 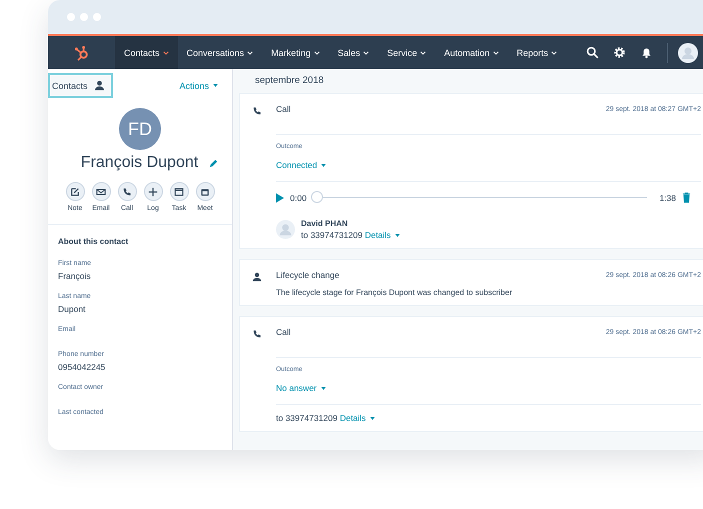 I want to click on duration: 1:38, so click(x=667, y=197).